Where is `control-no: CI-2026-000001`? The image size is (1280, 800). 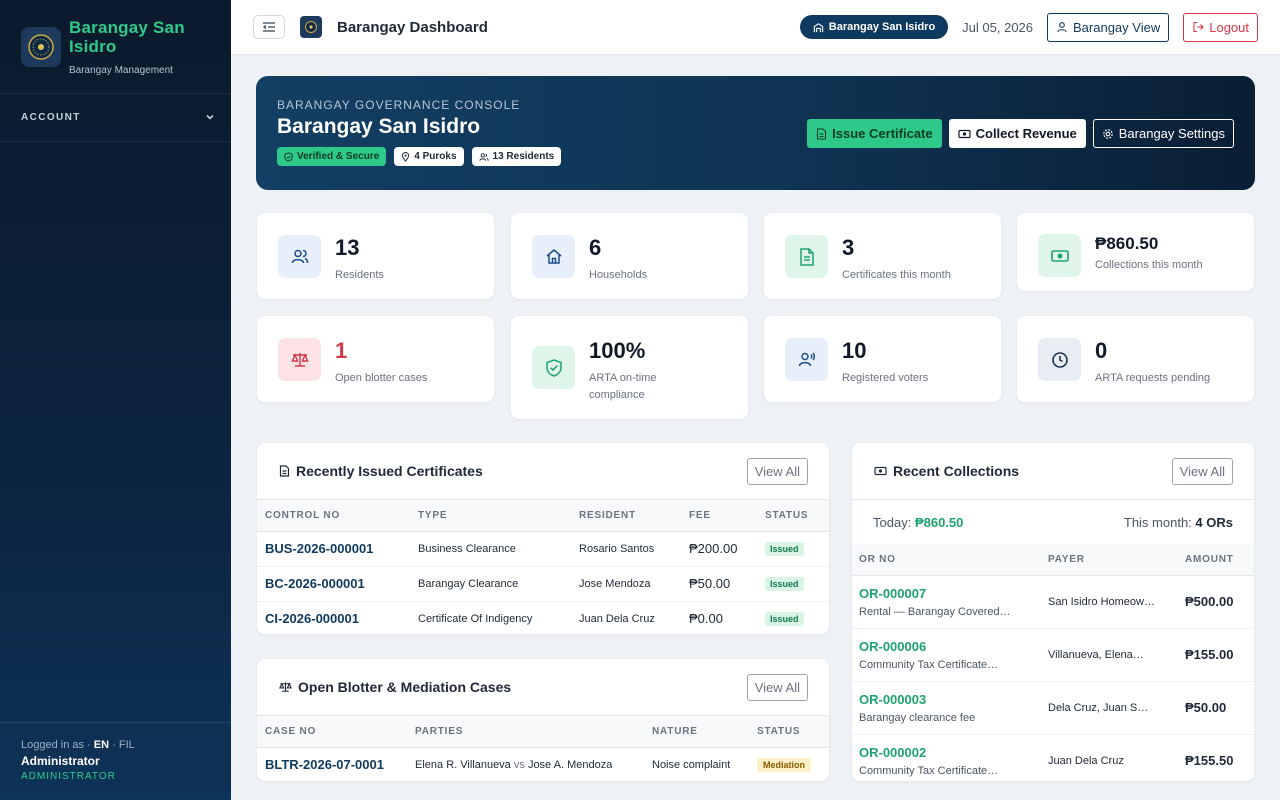 control-no: CI-2026-000001 is located at coordinates (333, 617).